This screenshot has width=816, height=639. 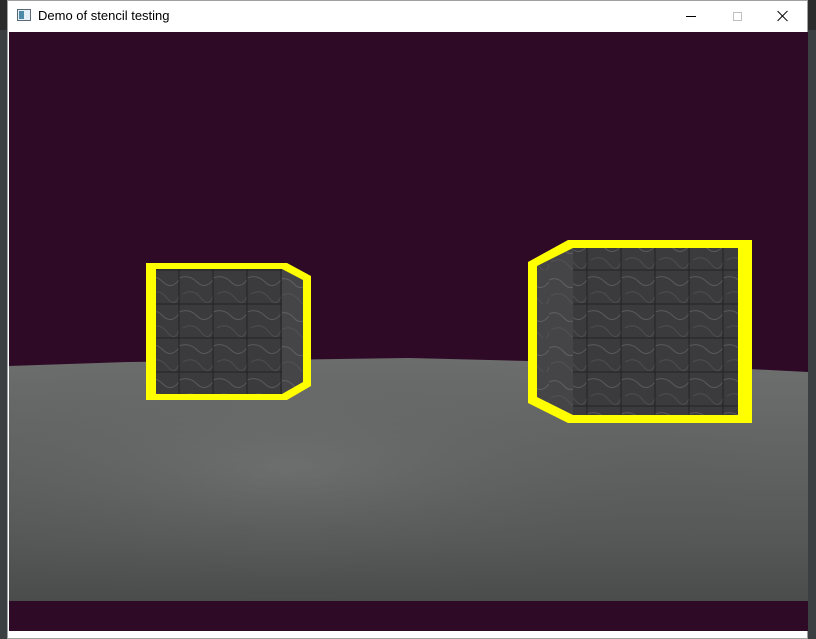 I want to click on bottom-clear-band, so click(x=408, y=616).